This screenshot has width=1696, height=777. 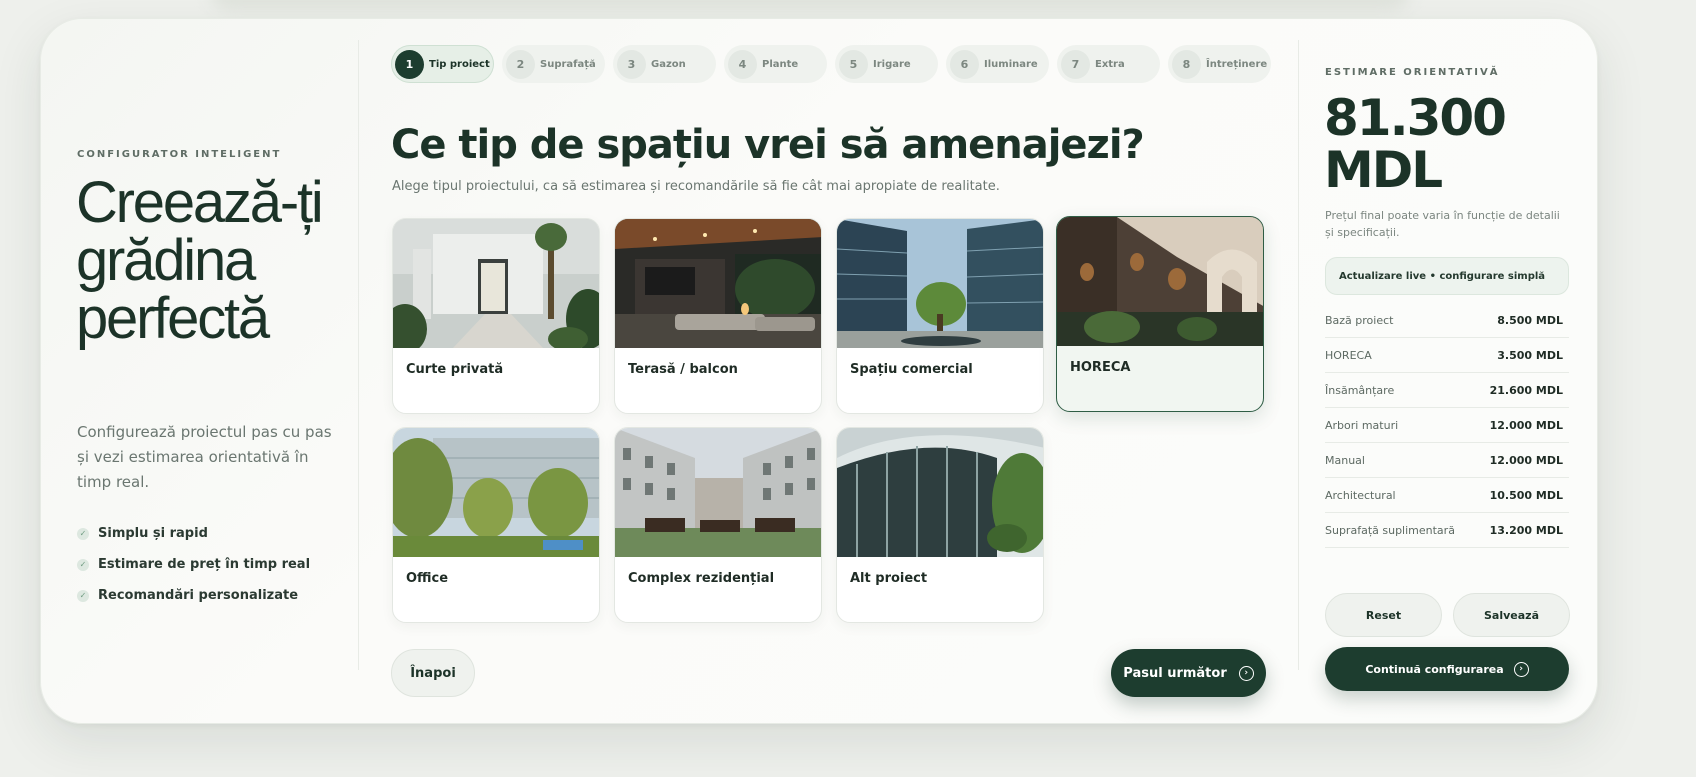 What do you see at coordinates (1348, 355) in the screenshot?
I see `breakdown-label: HORECA` at bounding box center [1348, 355].